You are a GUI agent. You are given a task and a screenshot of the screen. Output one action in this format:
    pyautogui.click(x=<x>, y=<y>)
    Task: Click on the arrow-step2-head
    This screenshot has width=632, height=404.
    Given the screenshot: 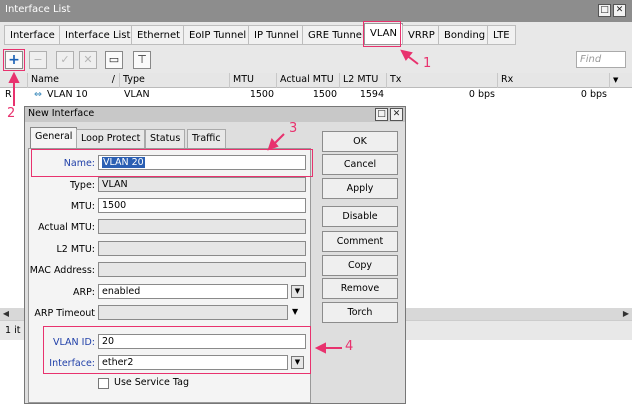 What is the action you would take?
    pyautogui.click(x=14, y=77)
    